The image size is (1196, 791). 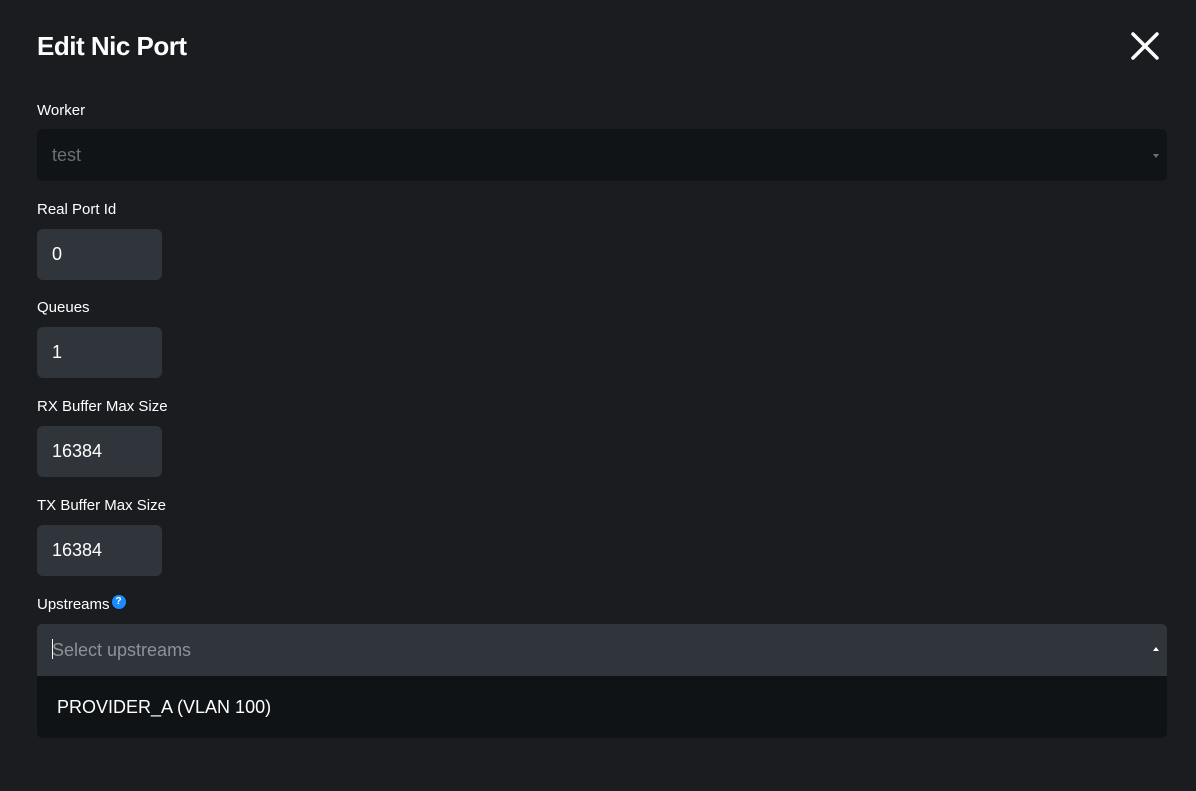 What do you see at coordinates (1156, 649) in the screenshot?
I see `chevron-up-icon` at bounding box center [1156, 649].